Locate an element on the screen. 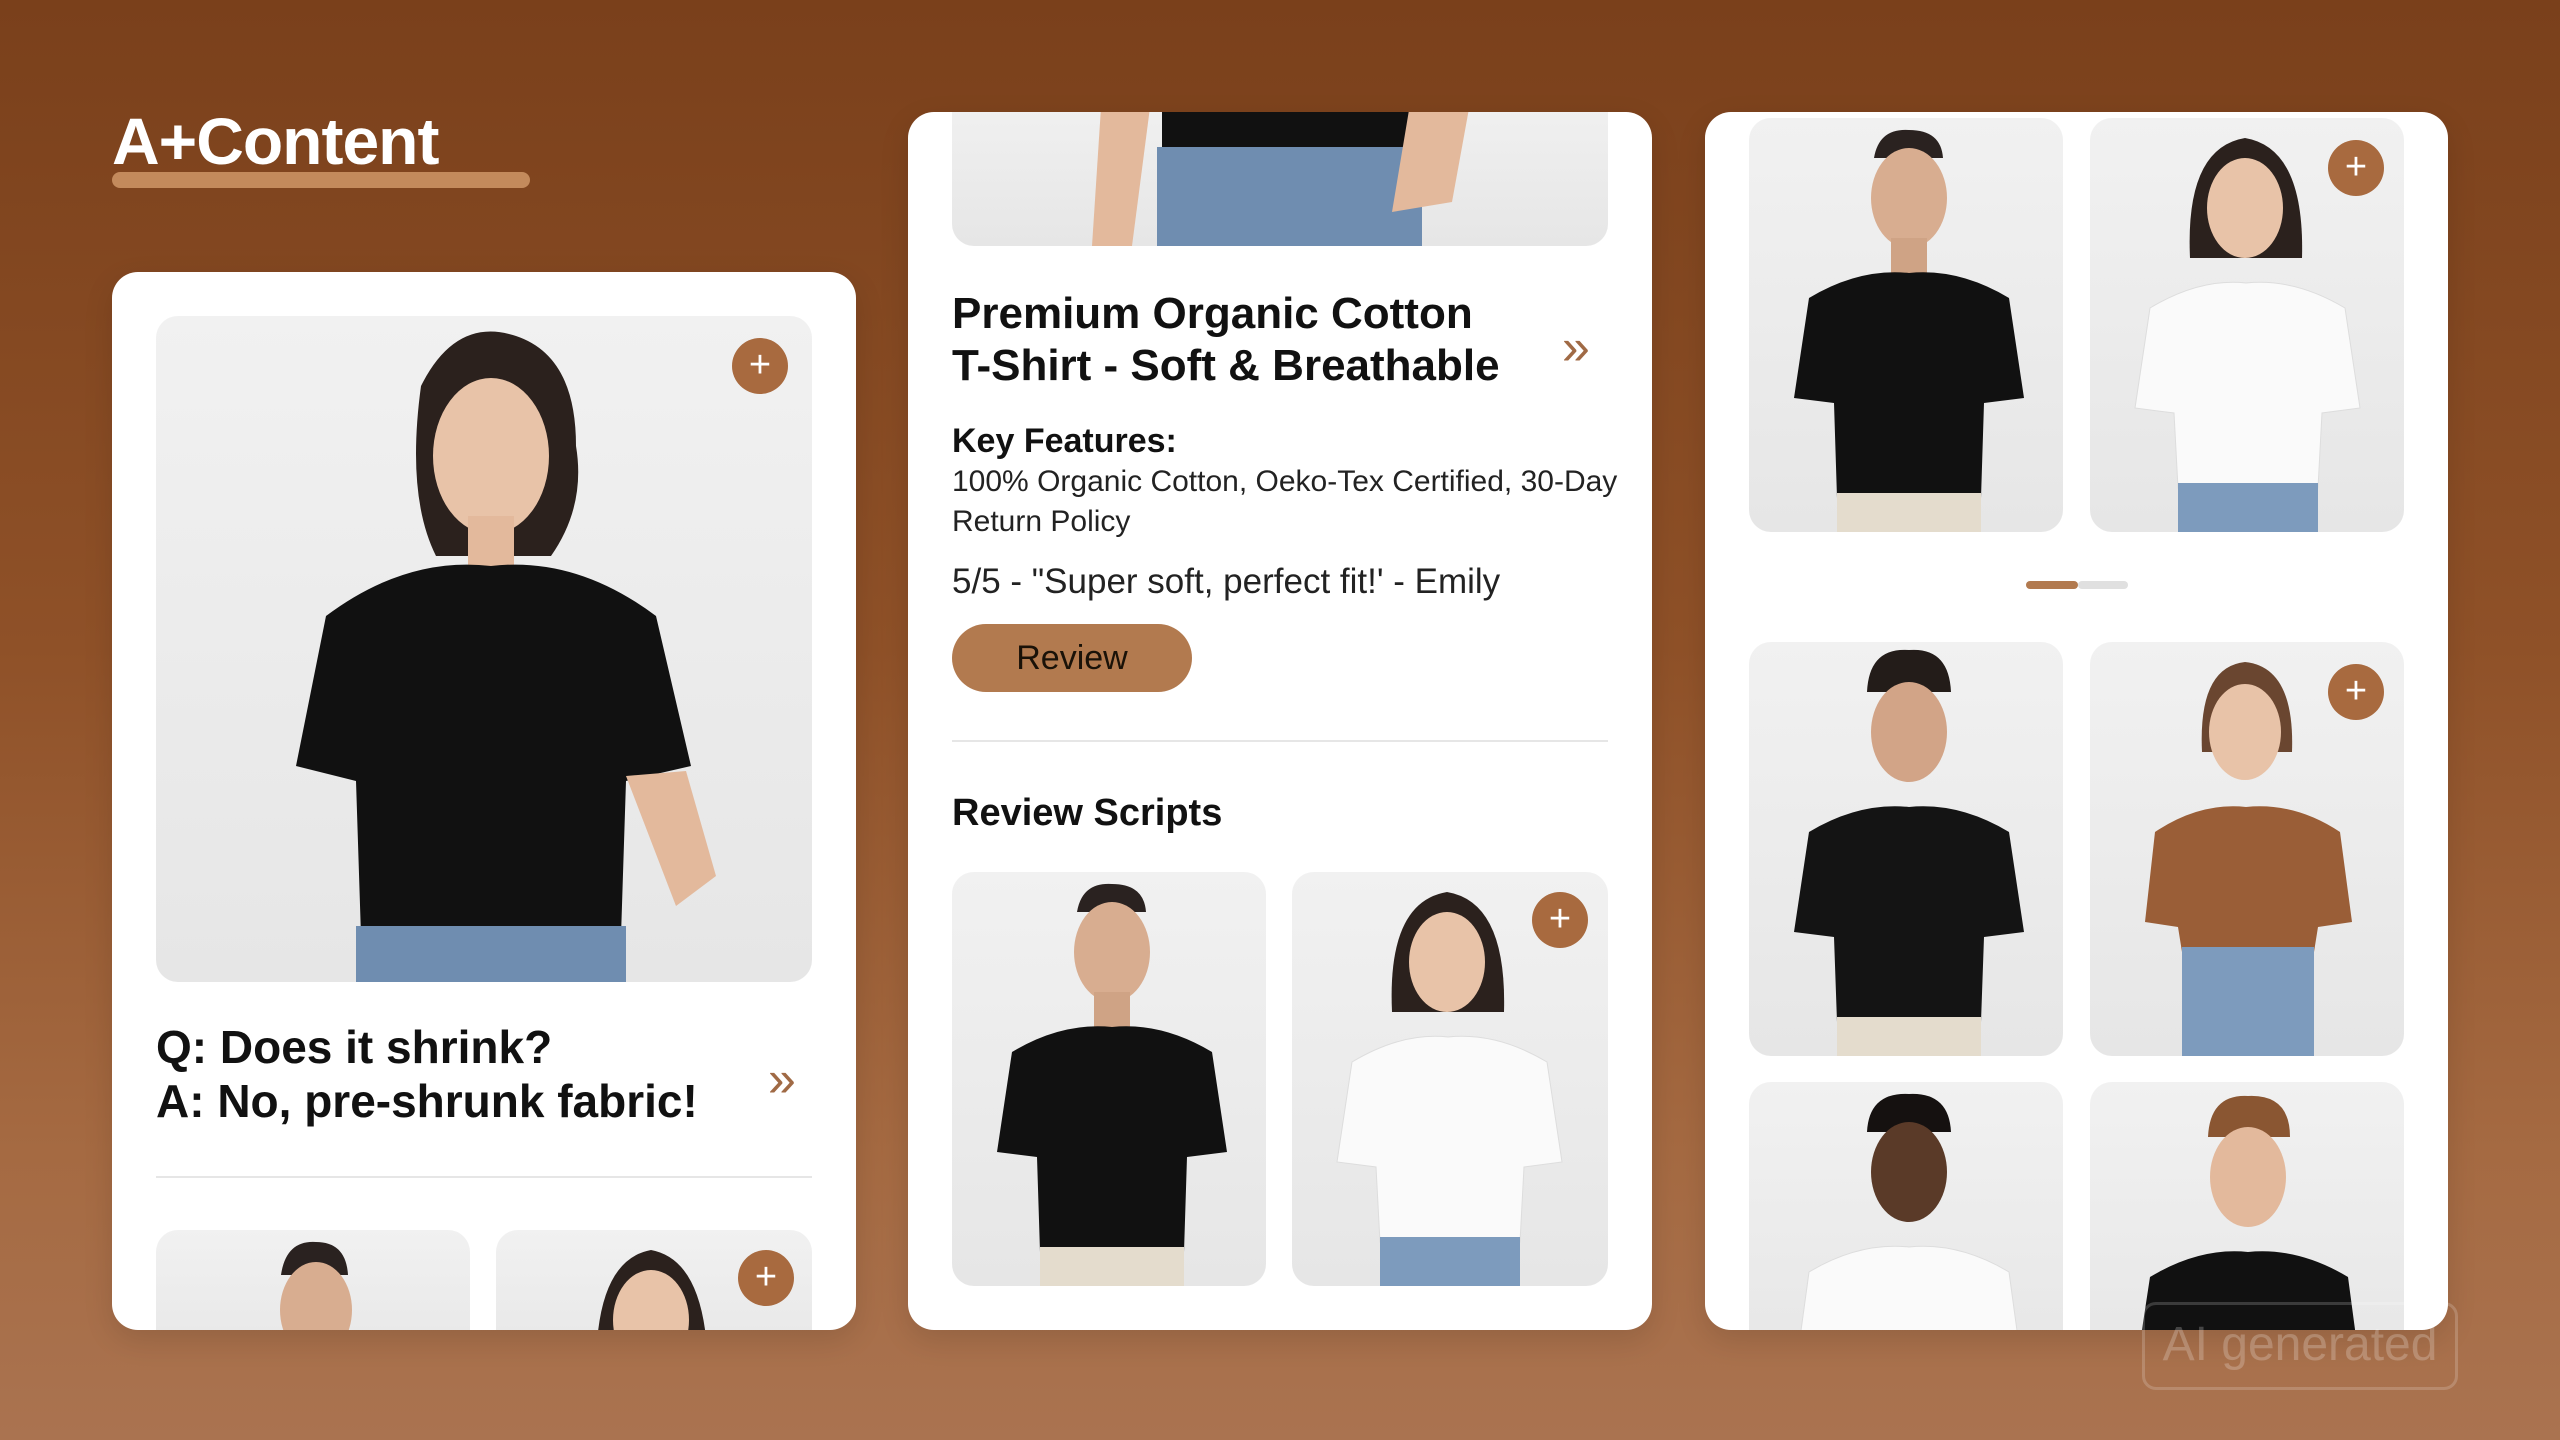  product-photo-woman-black-tee: + is located at coordinates (484, 649).